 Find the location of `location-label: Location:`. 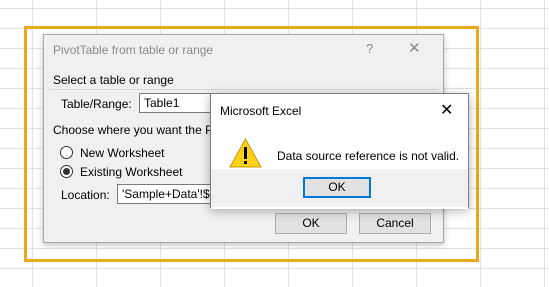

location-label: Location: is located at coordinates (85, 195).